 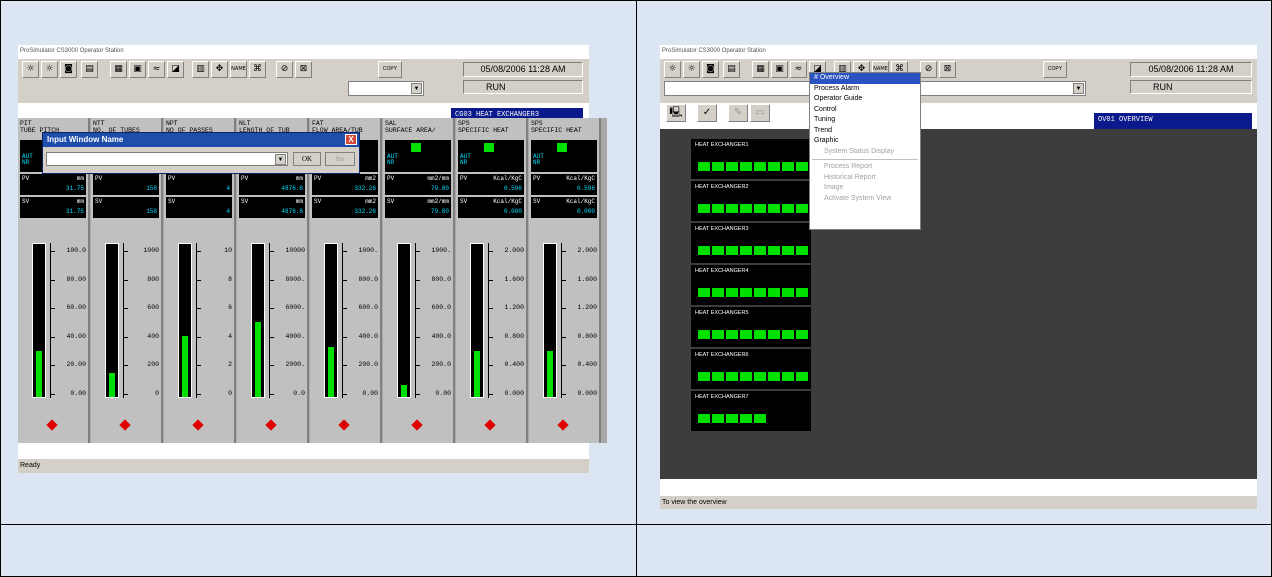 What do you see at coordinates (760, 113) in the screenshot?
I see `folder-icon: ▭` at bounding box center [760, 113].